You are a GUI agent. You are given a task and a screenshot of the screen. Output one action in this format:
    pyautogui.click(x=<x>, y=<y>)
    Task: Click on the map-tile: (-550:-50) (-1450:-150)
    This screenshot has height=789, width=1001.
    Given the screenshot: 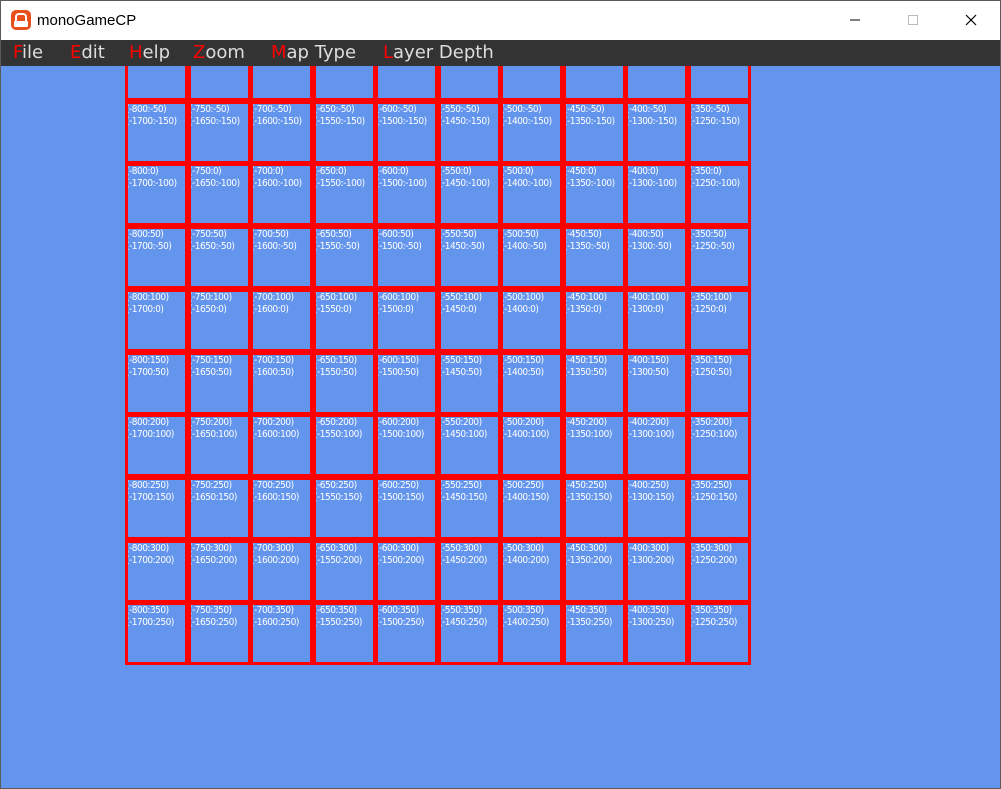 What is the action you would take?
    pyautogui.click(x=469, y=132)
    